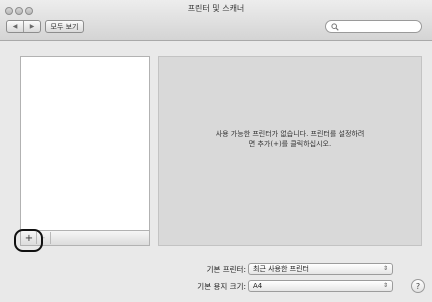 The image size is (432, 302). What do you see at coordinates (221, 286) in the screenshot?
I see `paper-size-label: 기본 용지 크기:` at bounding box center [221, 286].